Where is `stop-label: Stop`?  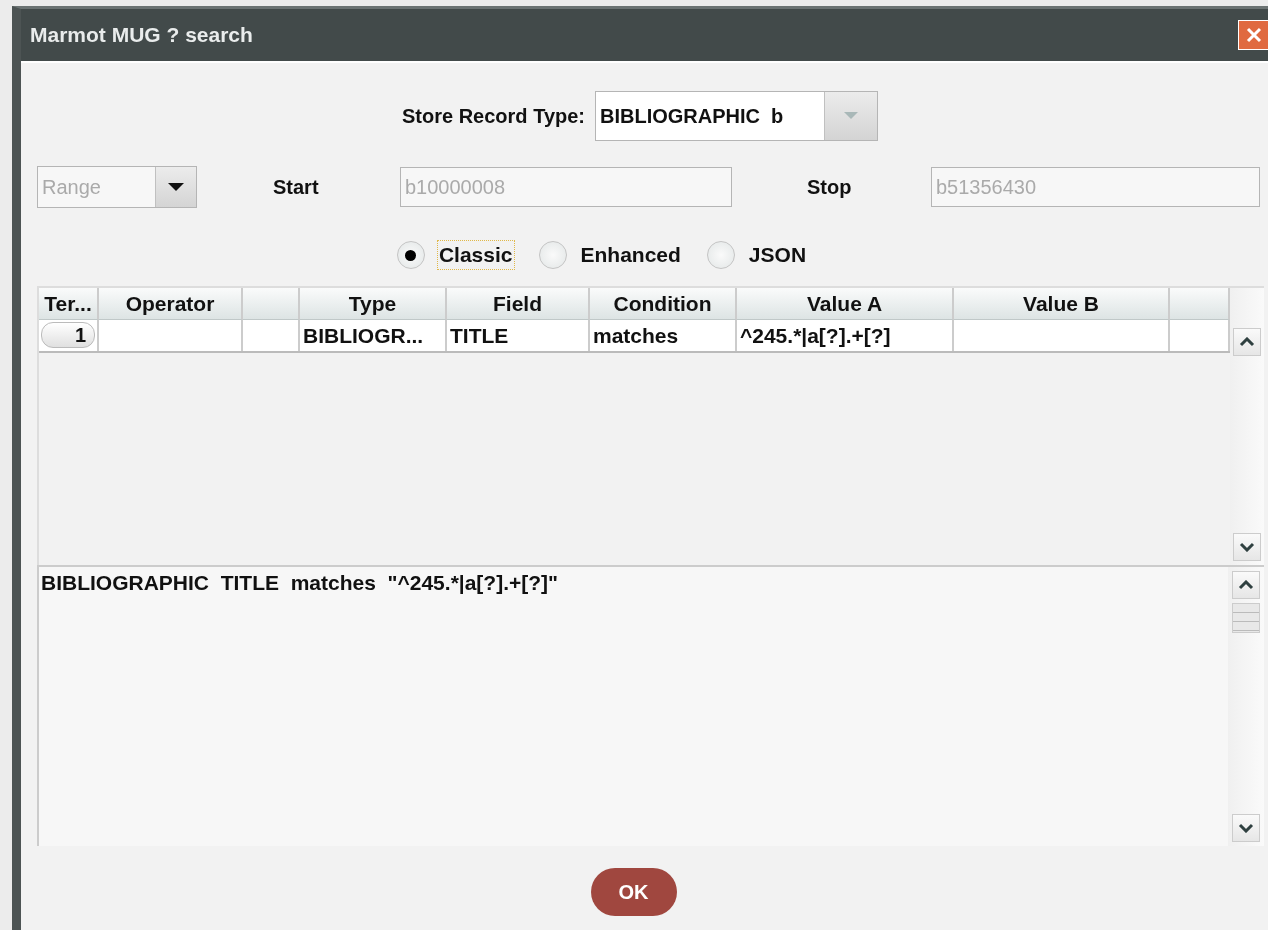 stop-label: Stop is located at coordinates (830, 187).